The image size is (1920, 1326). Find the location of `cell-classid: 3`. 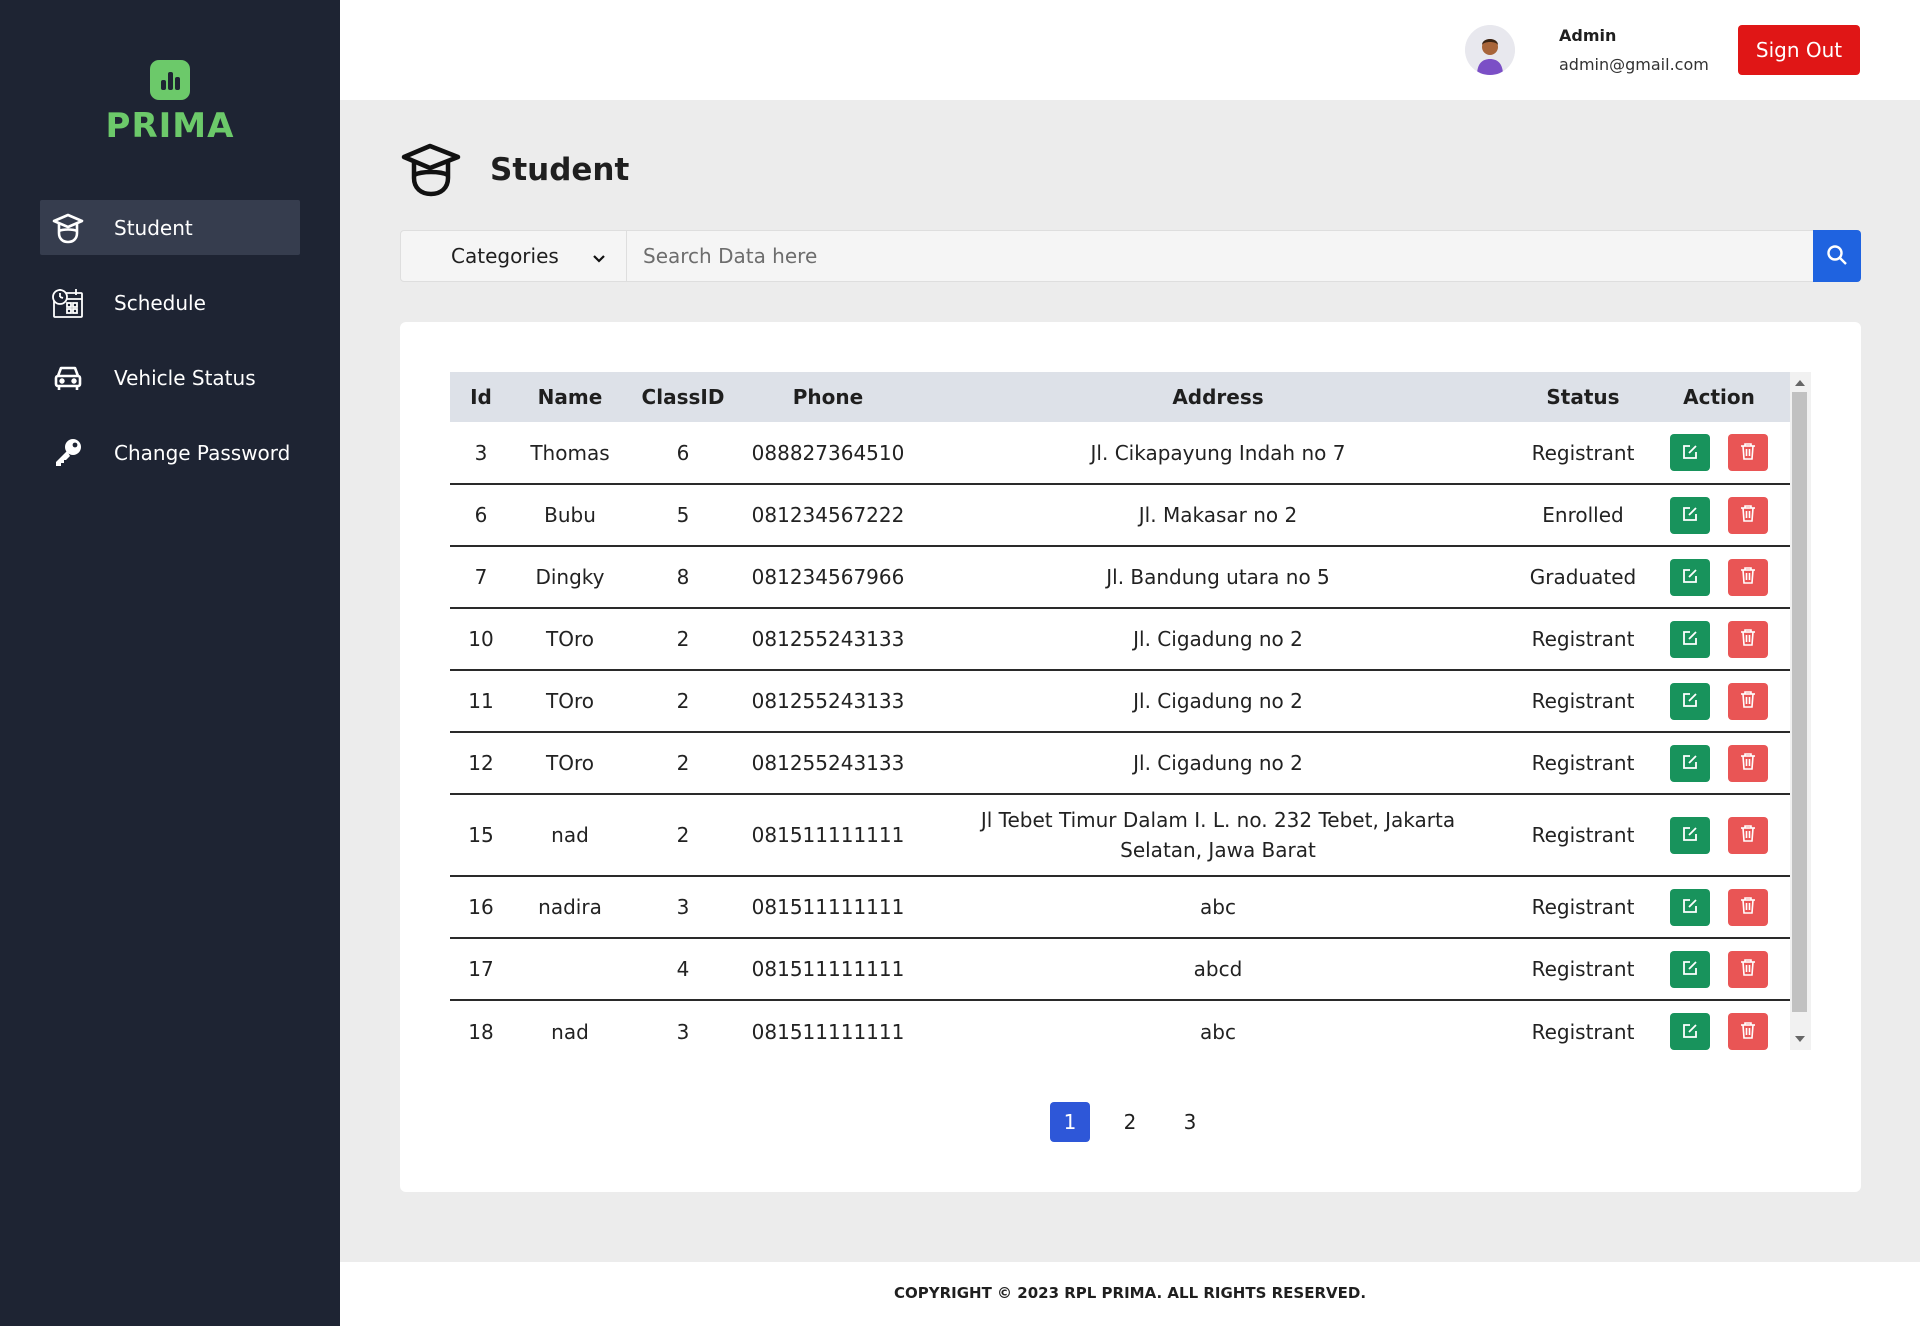

cell-classid: 3 is located at coordinates (683, 1031).